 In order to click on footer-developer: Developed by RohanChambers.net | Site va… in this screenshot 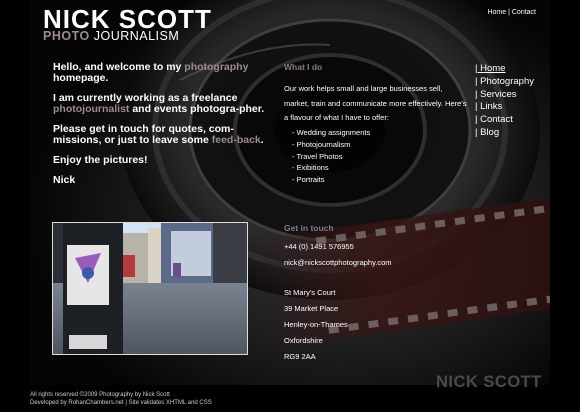, I will do `click(121, 404)`.